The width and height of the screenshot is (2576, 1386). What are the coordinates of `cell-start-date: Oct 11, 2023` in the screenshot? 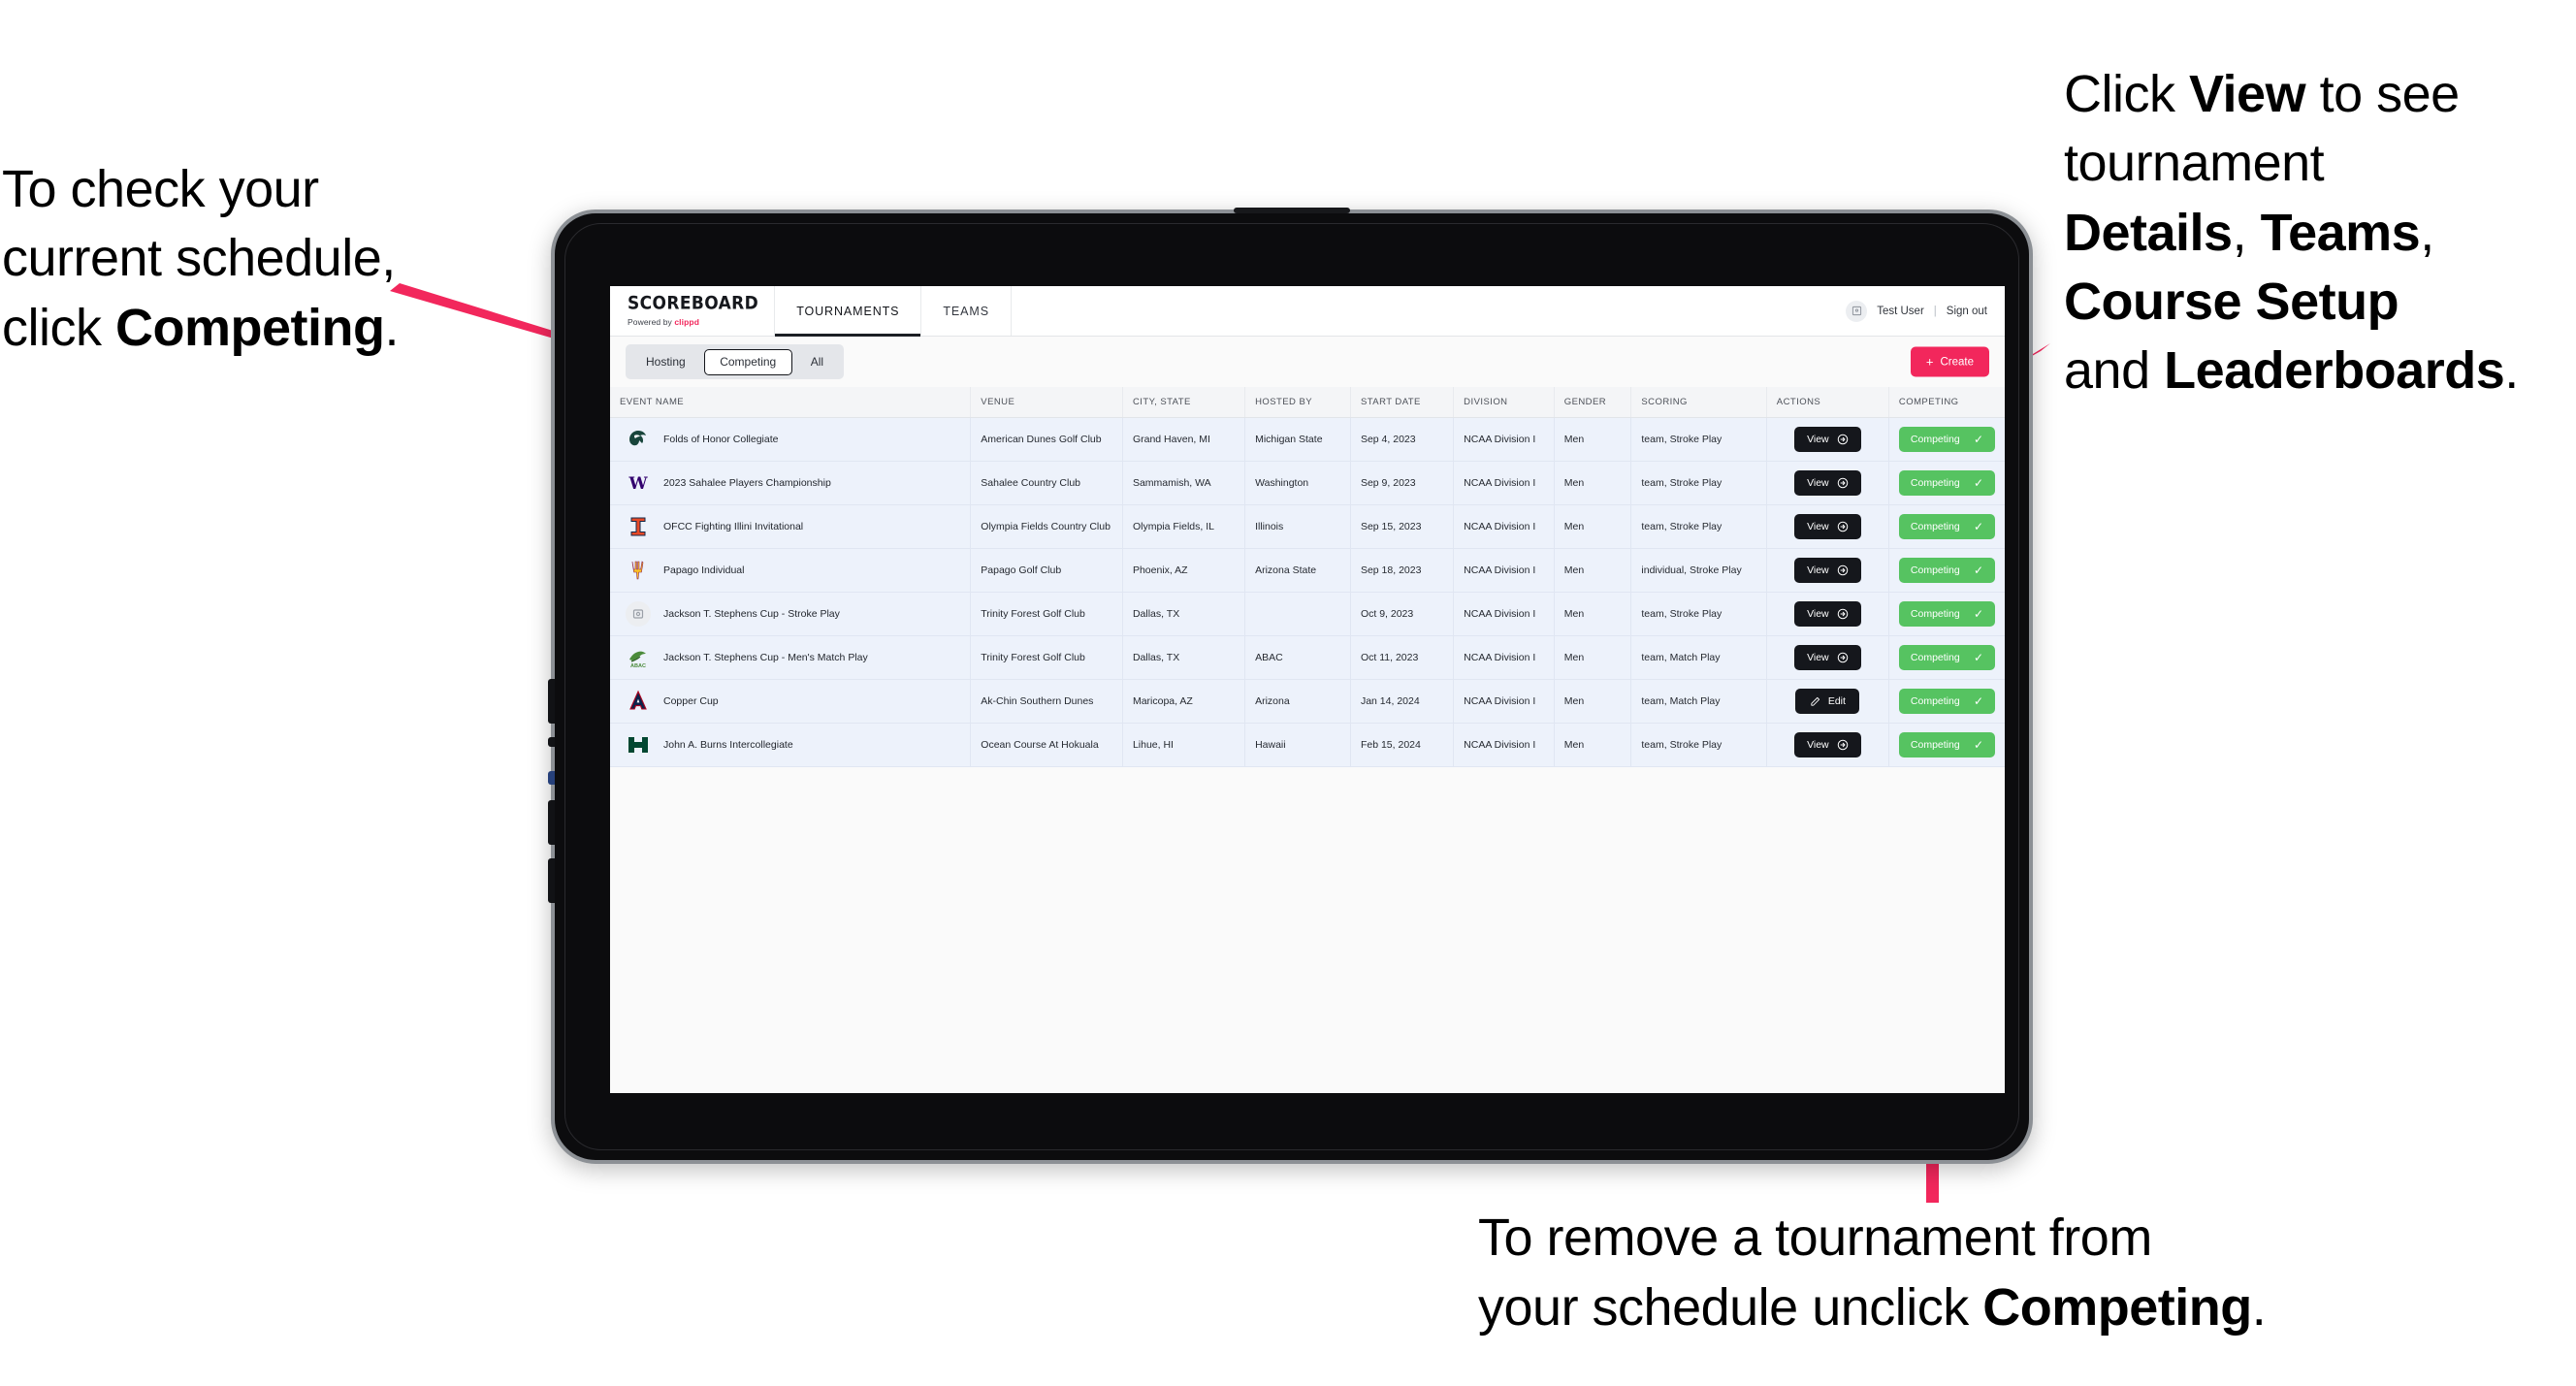 It's located at (1402, 657).